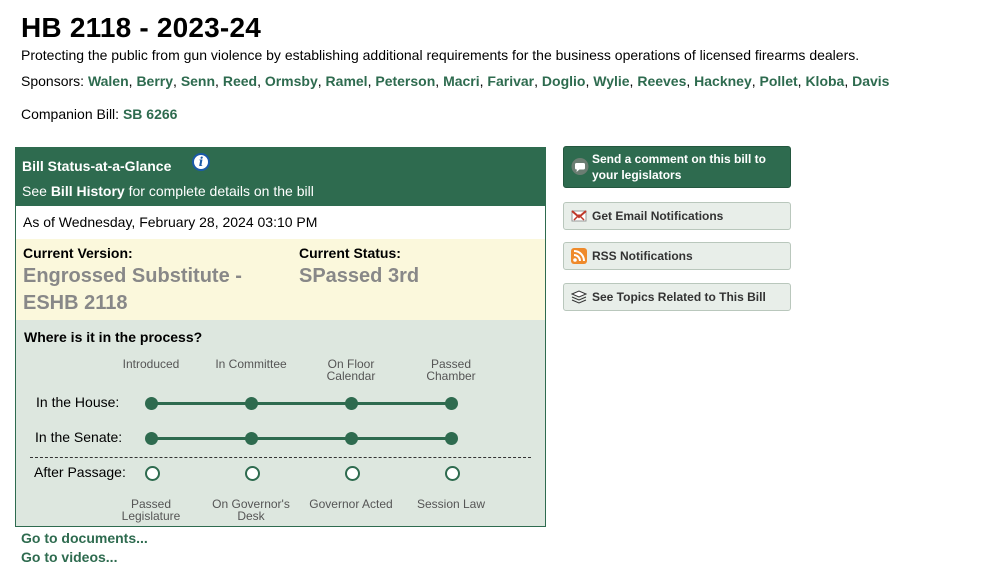 This screenshot has width=995, height=588. What do you see at coordinates (579, 257) in the screenshot?
I see `rss-icon` at bounding box center [579, 257].